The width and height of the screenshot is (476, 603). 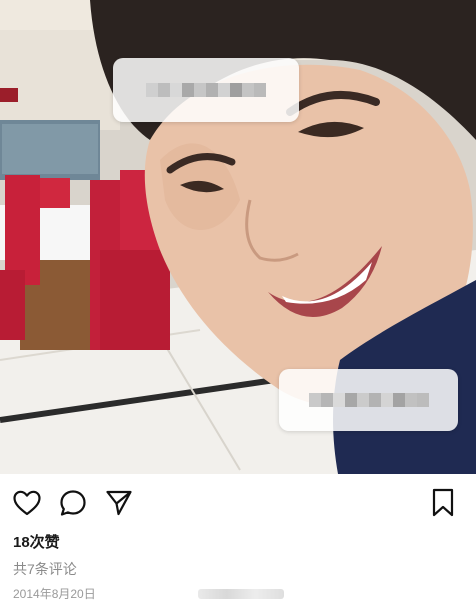 I want to click on like-button, so click(x=27, y=503).